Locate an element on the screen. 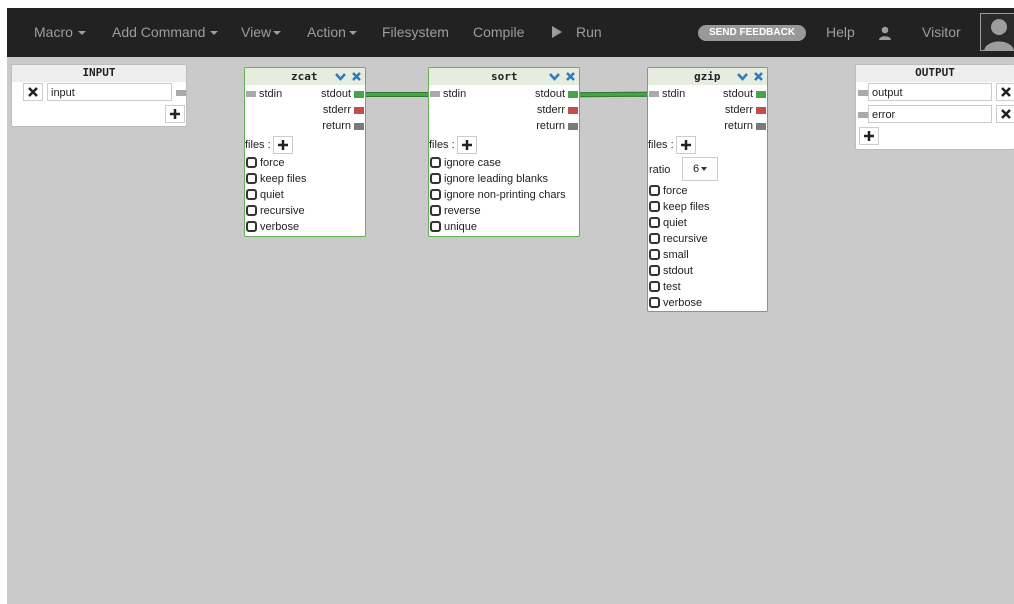 The height and width of the screenshot is (604, 1014). nav-run: Run is located at coordinates (577, 32).